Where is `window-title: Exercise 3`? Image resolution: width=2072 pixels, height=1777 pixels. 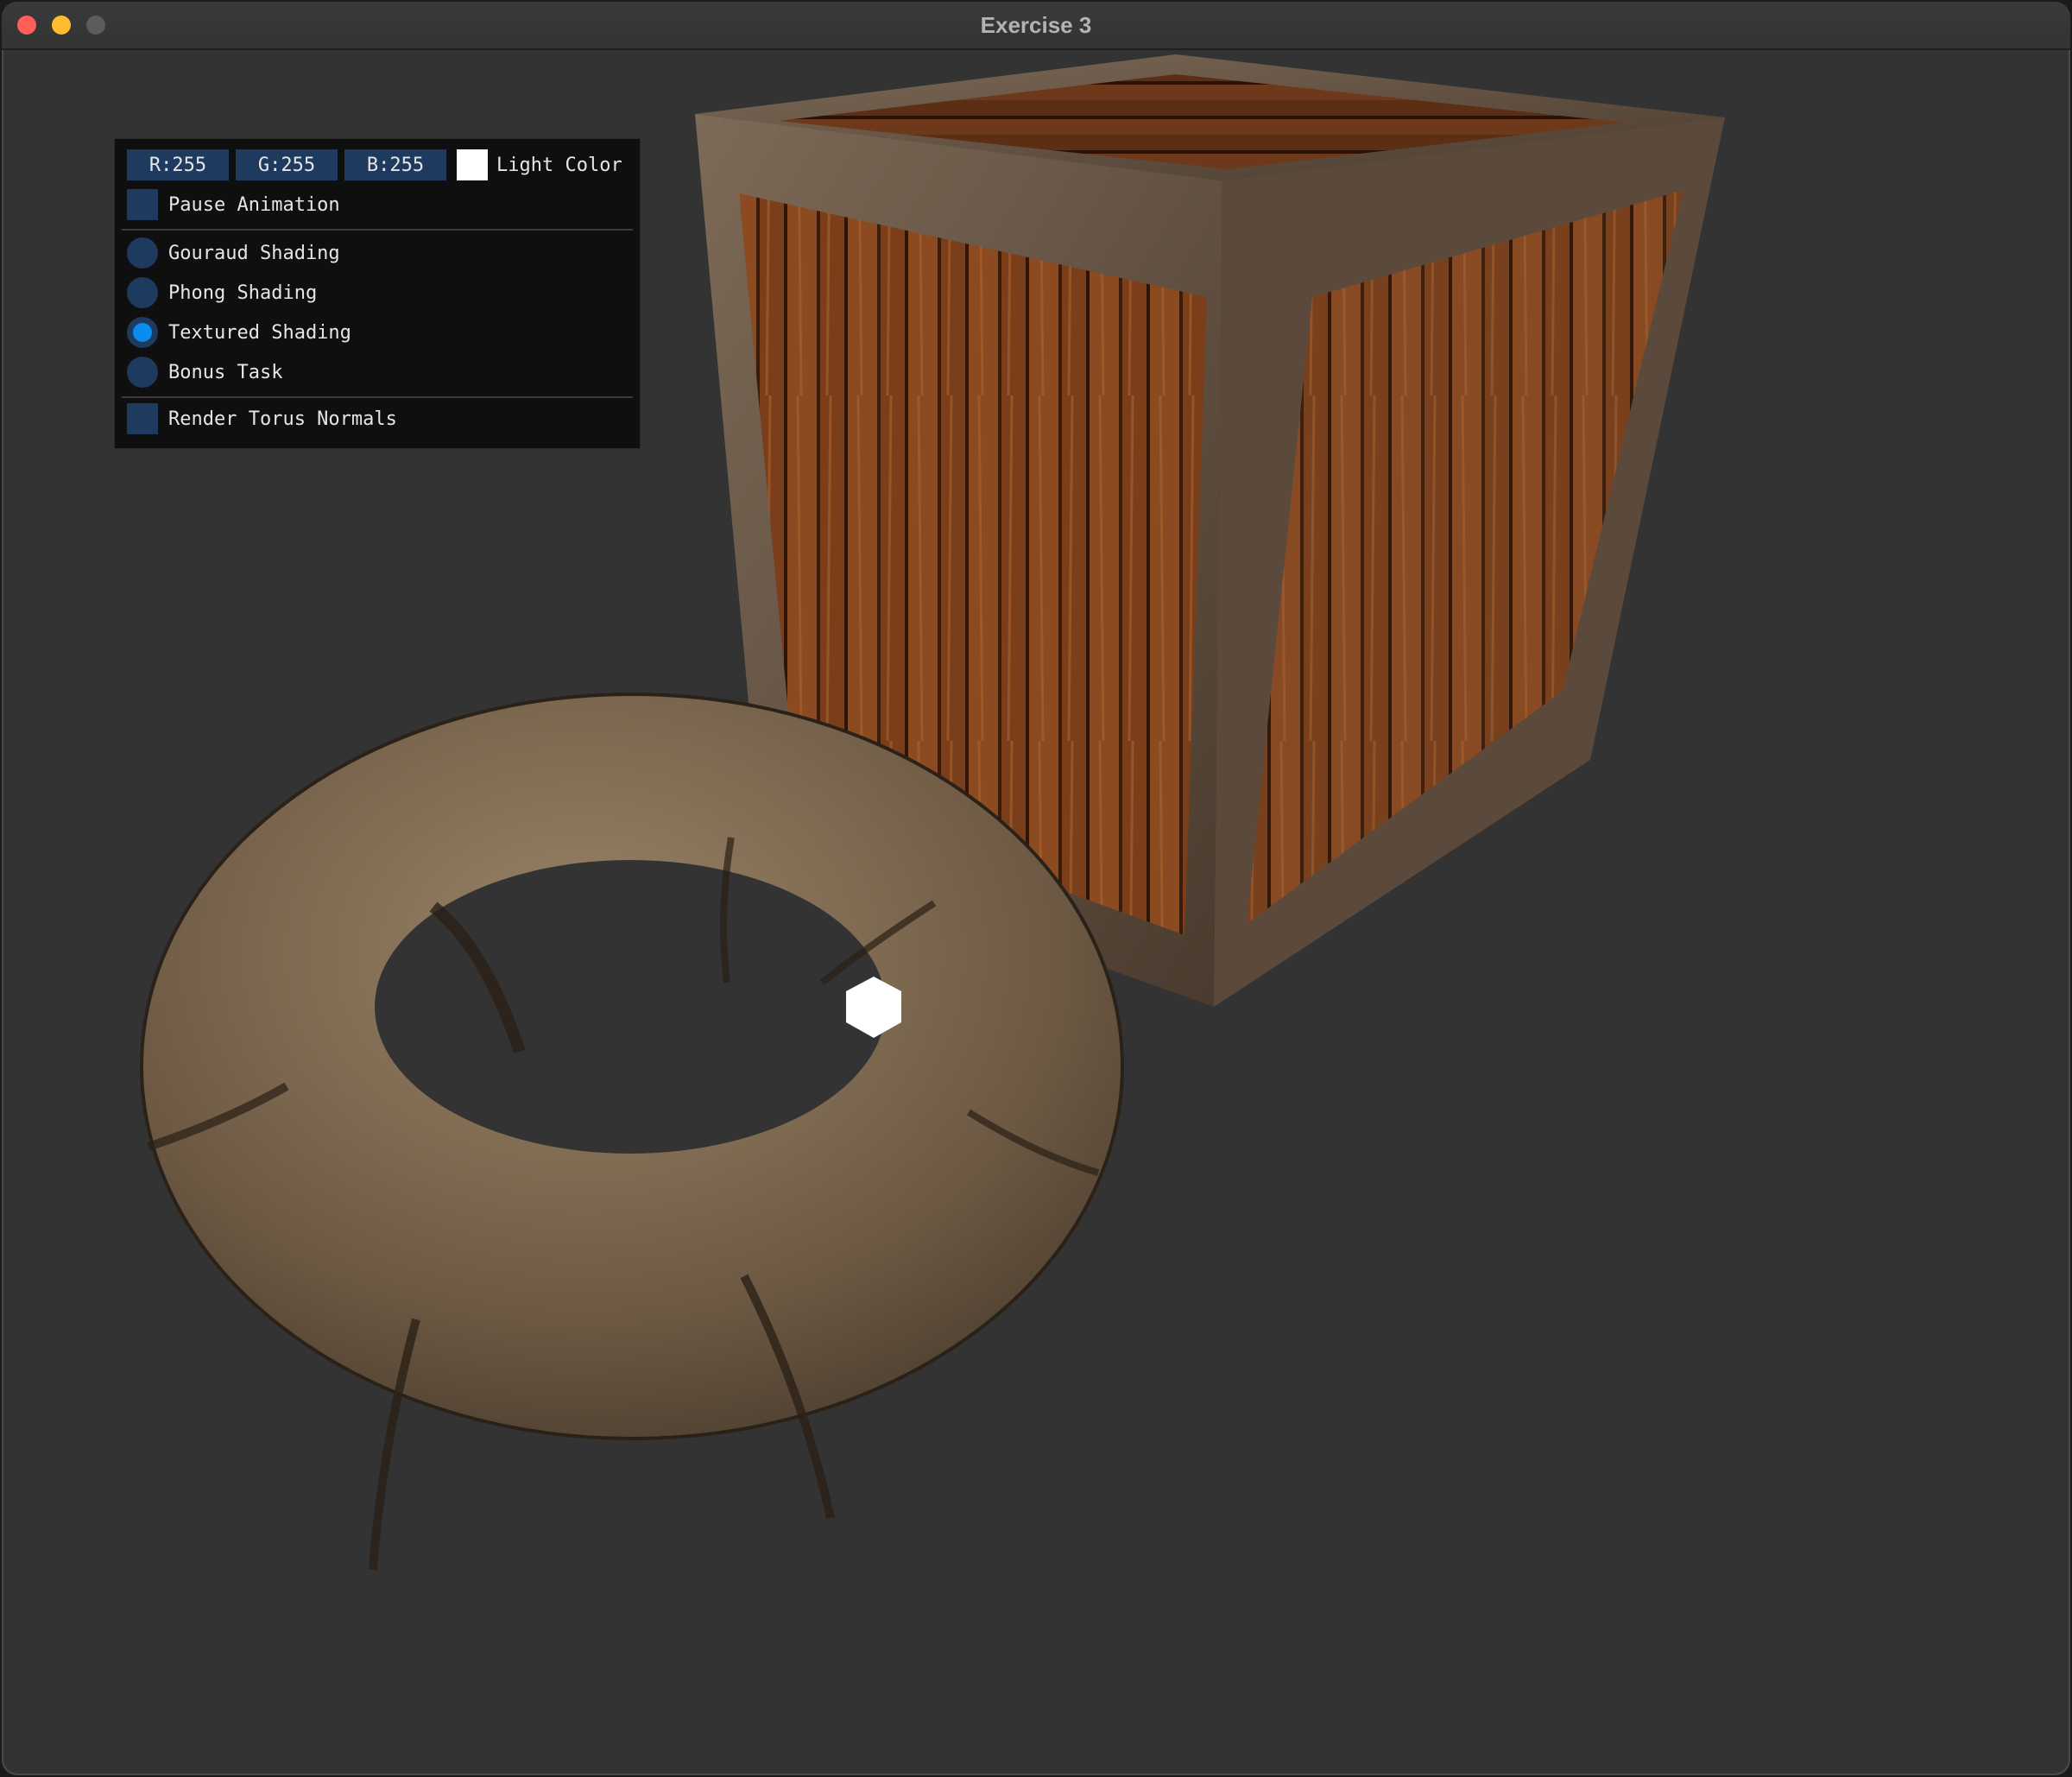 window-title: Exercise 3 is located at coordinates (1036, 25).